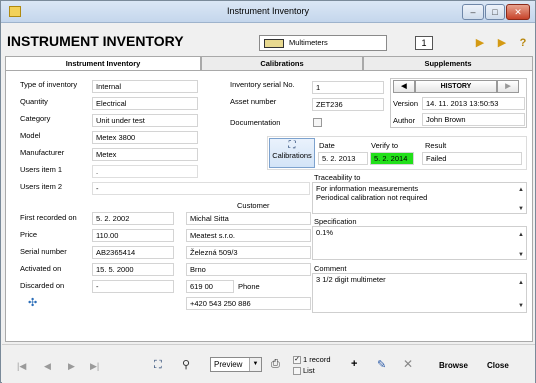 The image size is (536, 383). I want to click on price-field: 110.00, so click(133, 235).